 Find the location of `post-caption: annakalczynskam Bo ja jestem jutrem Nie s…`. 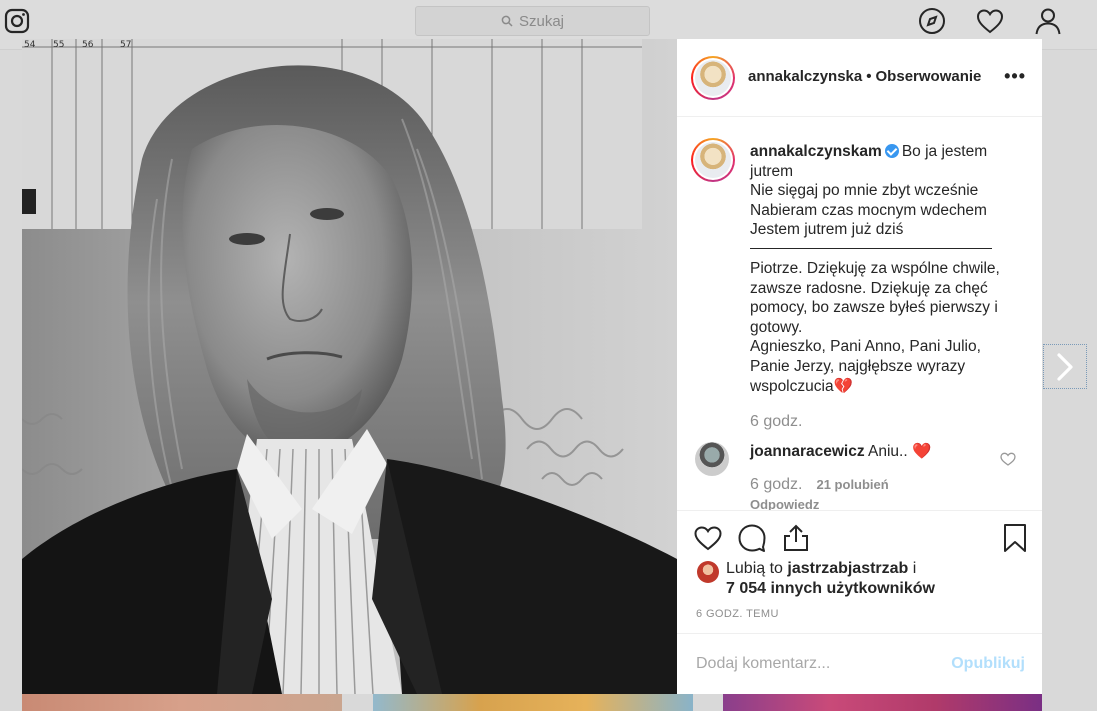

post-caption: annakalczynskam Bo ja jestem jutrem Nie s… is located at coordinates (882, 269).